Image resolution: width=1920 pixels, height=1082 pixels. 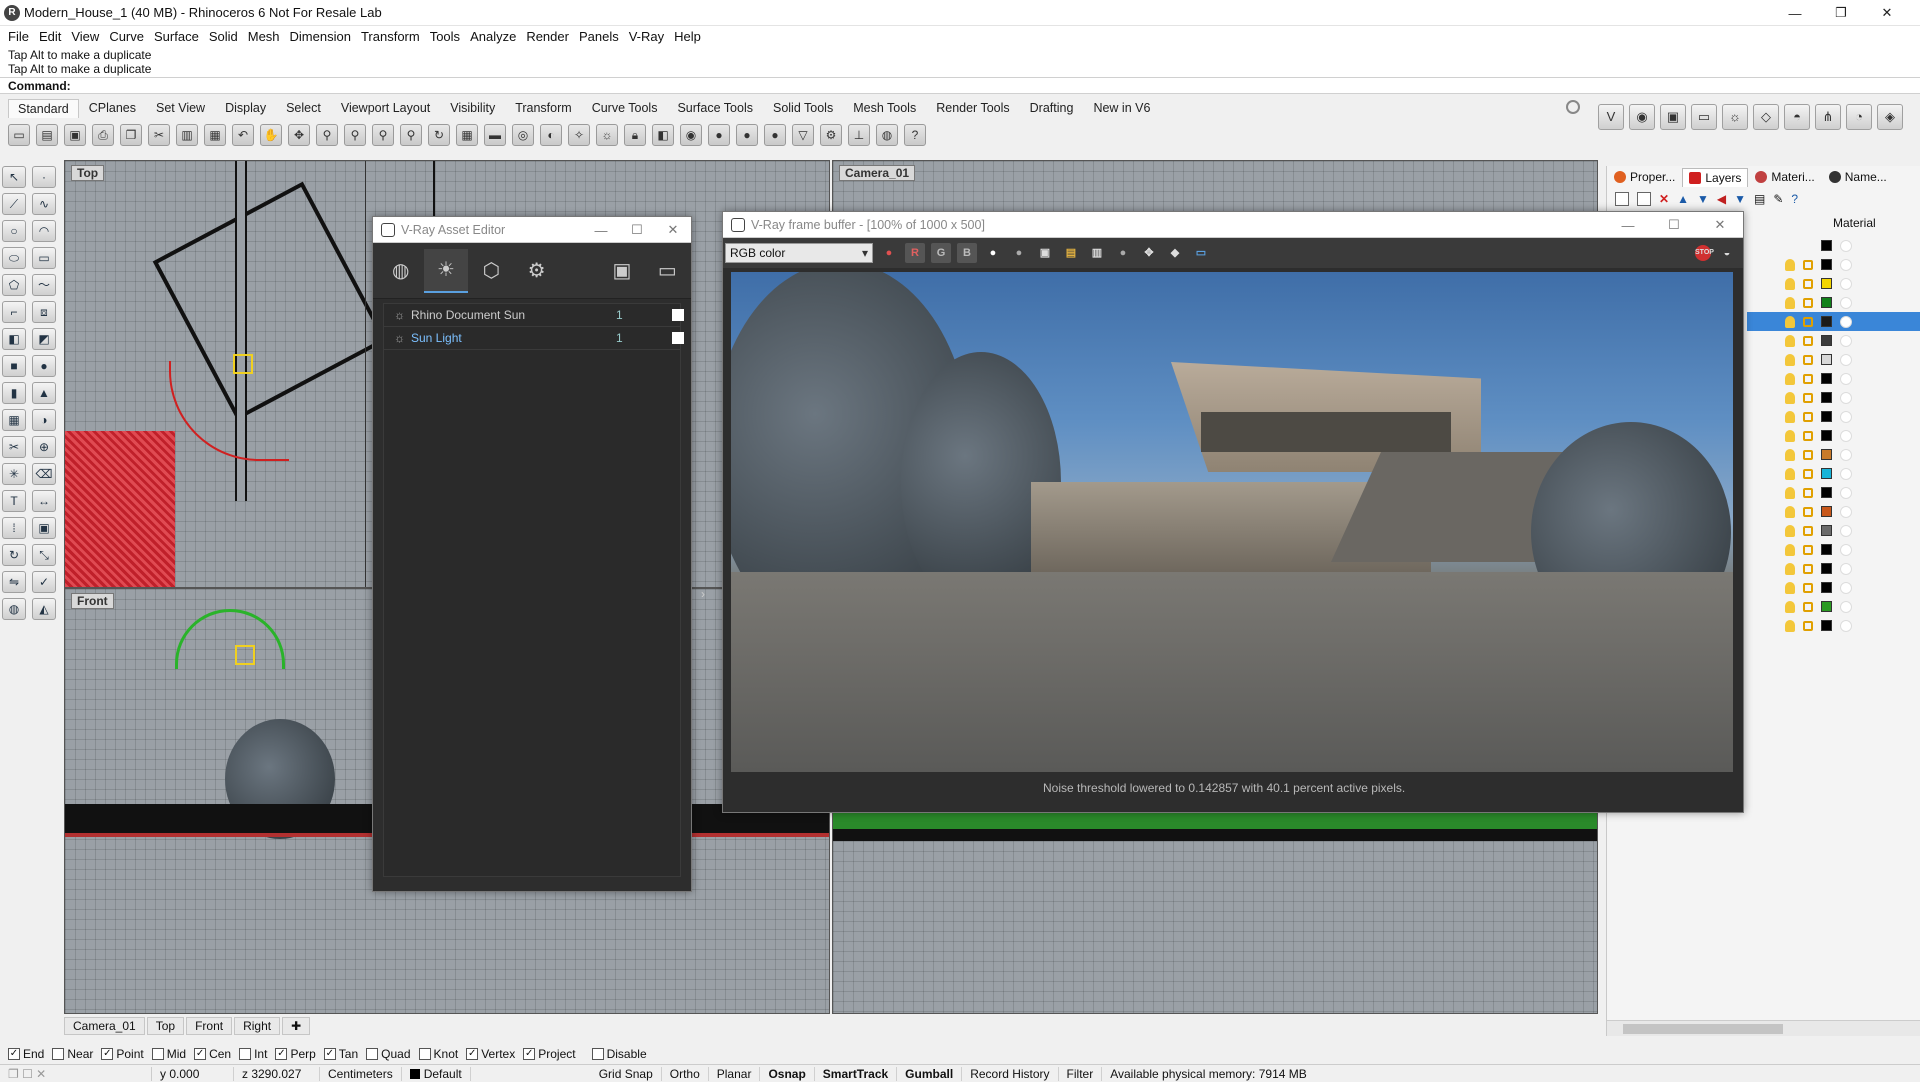 I want to click on geometry-category-icon: ⬡, so click(x=491, y=271).